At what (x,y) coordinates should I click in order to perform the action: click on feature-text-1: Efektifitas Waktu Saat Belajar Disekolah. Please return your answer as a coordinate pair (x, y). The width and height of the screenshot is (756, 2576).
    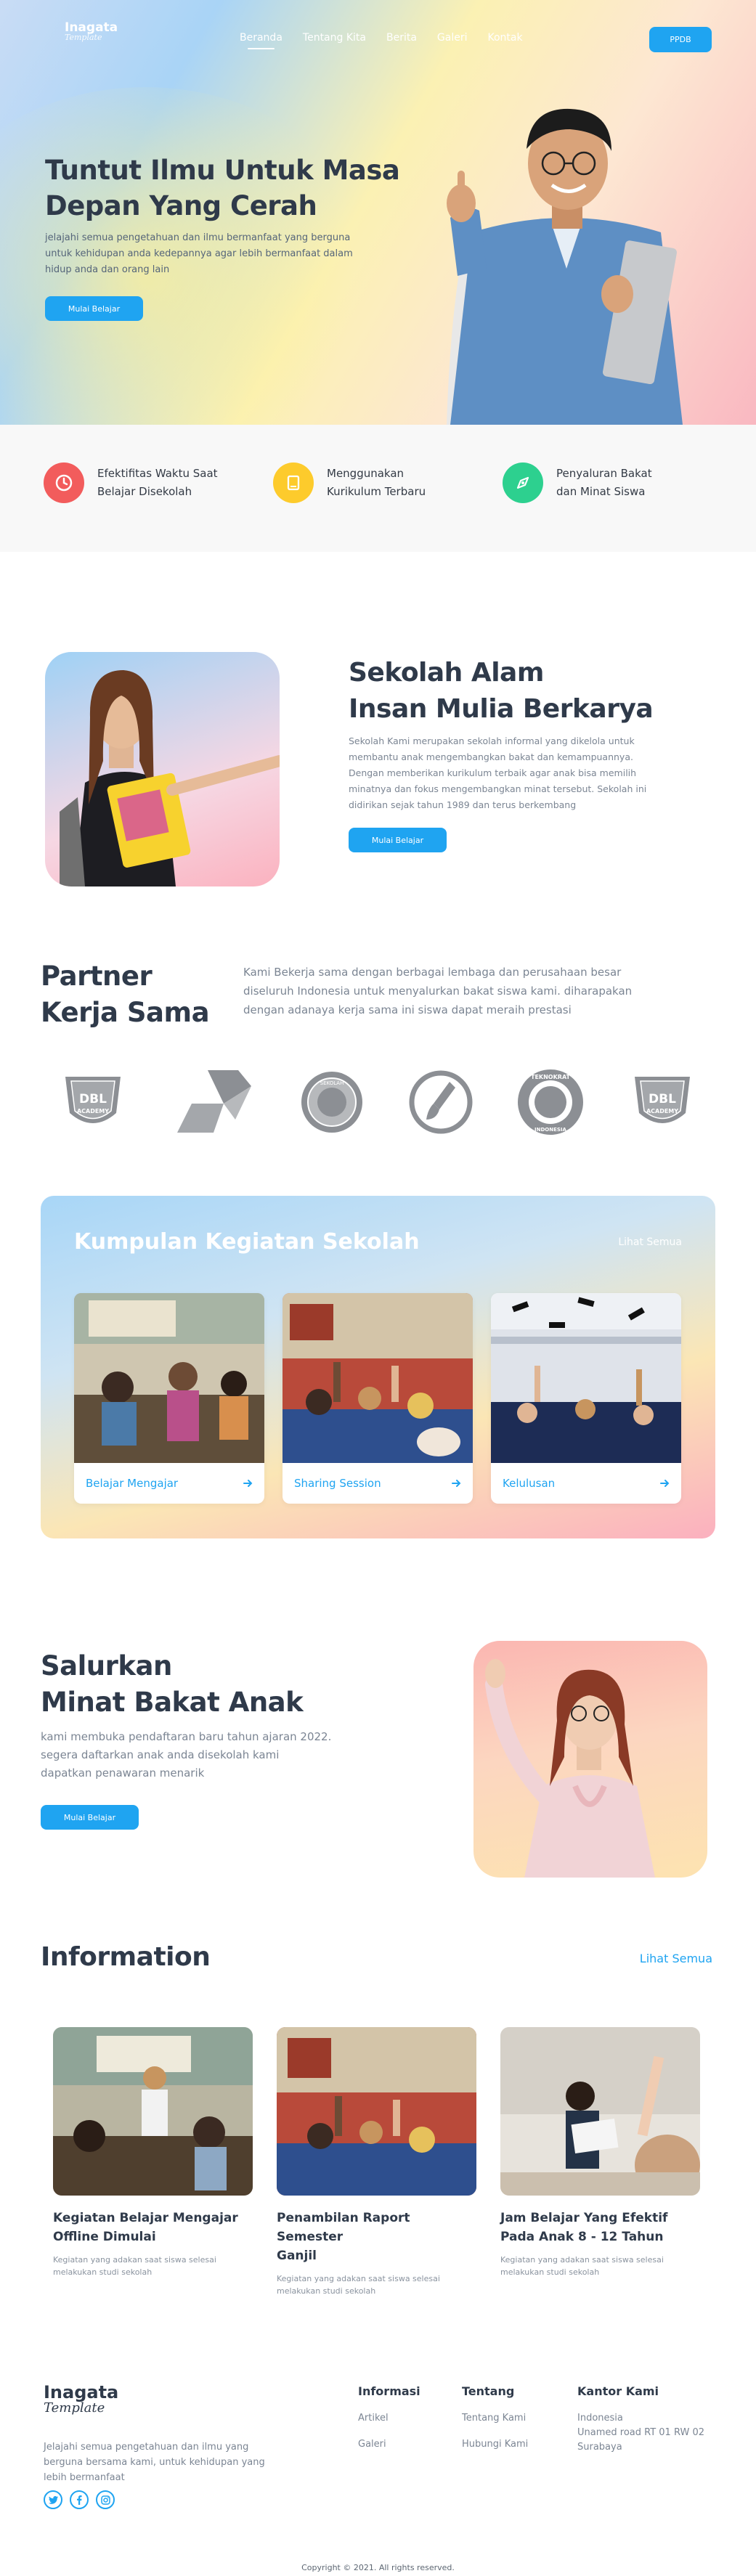
    Looking at the image, I should click on (157, 483).